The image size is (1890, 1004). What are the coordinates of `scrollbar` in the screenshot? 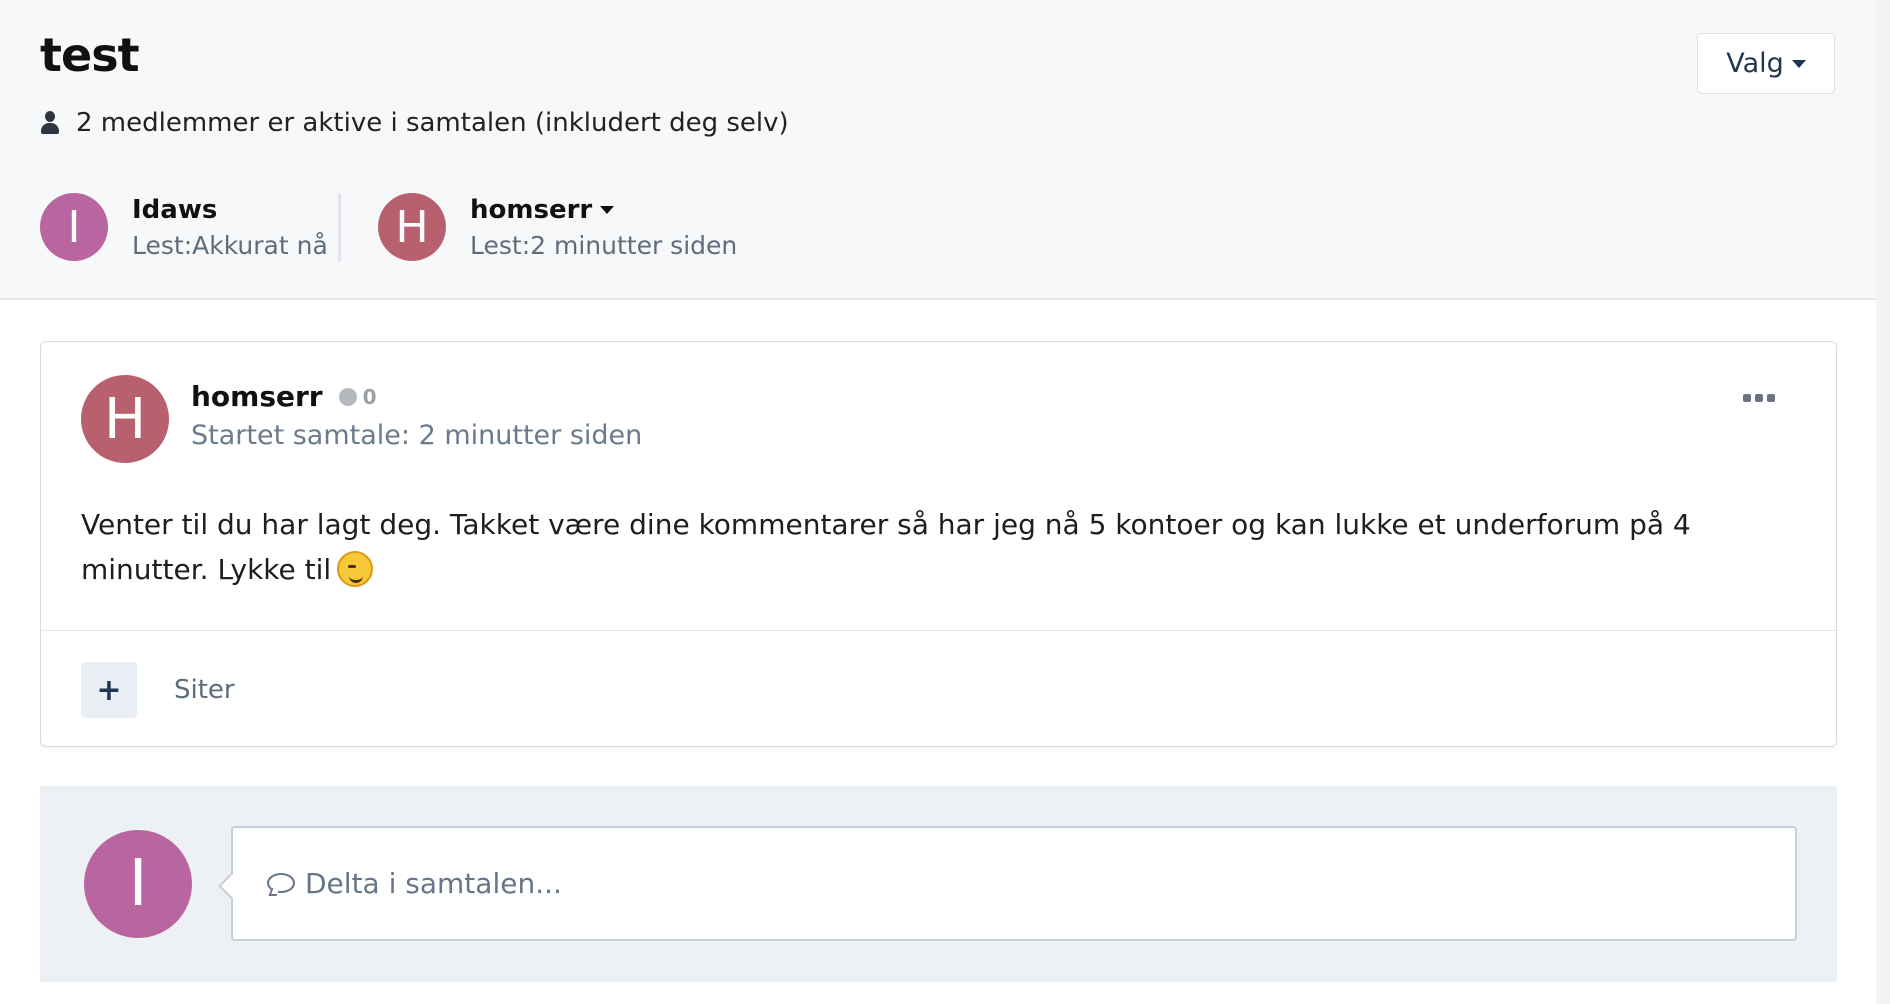 It's located at (1883, 502).